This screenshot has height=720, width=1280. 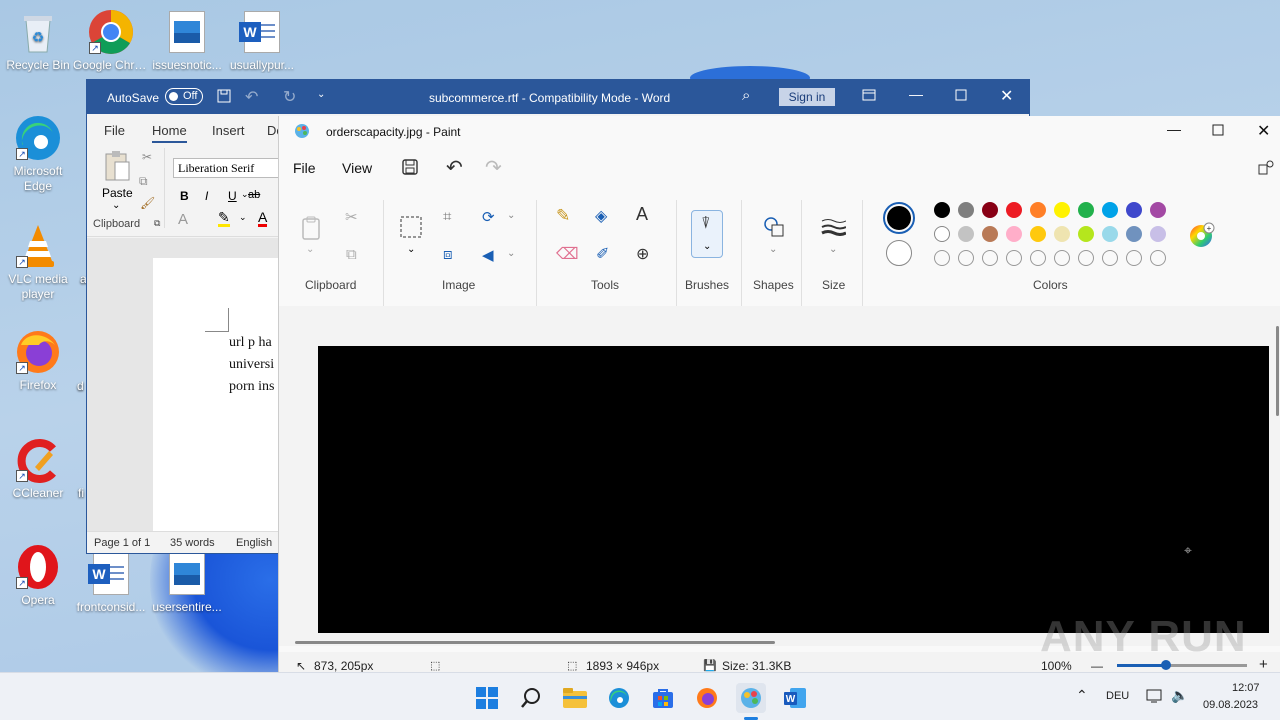 What do you see at coordinates (1154, 696) in the screenshot?
I see `network-icon` at bounding box center [1154, 696].